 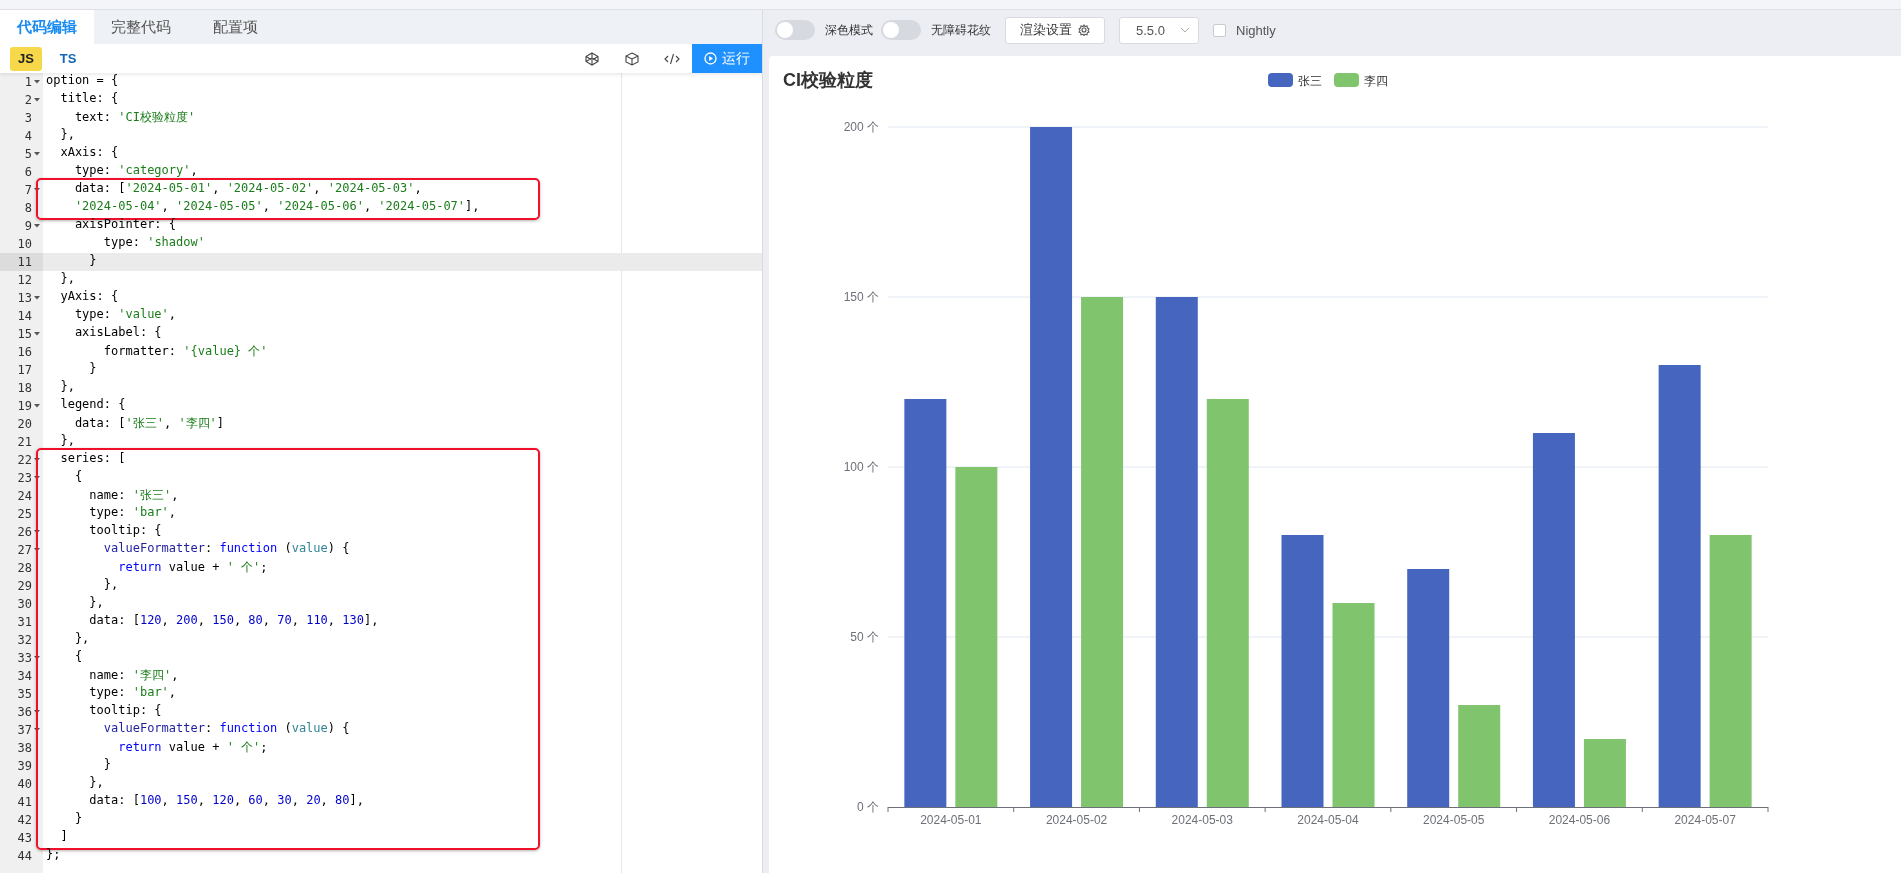 I want to click on code-line: '2024-05-04', '2024-05-05', '2024-05-06', '2024-05-07'],, so click(x=276, y=207).